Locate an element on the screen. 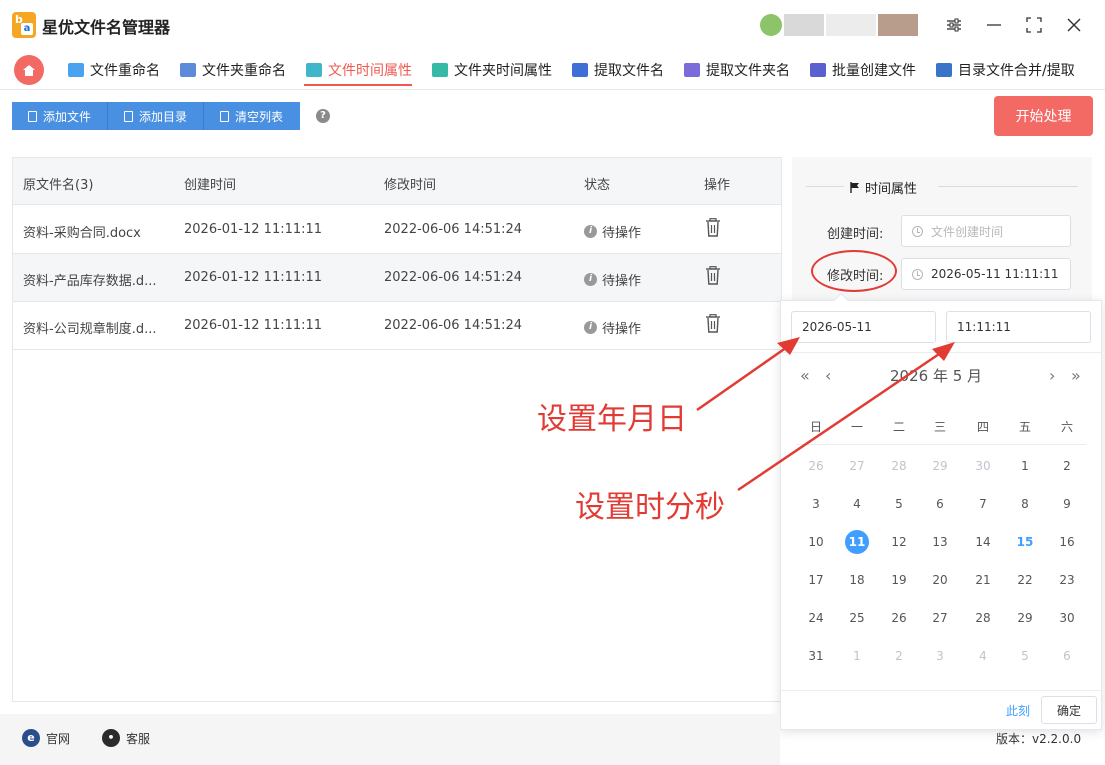 This screenshot has width=1105, height=765. weekday-label: 日 is located at coordinates (815, 427).